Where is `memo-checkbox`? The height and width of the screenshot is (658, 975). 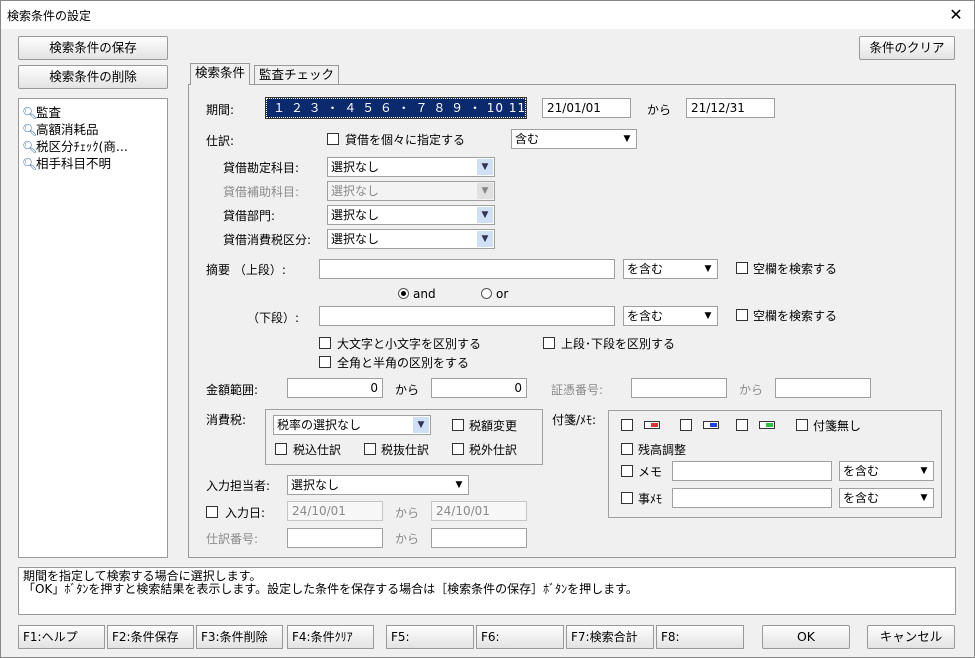
memo-checkbox is located at coordinates (627, 471).